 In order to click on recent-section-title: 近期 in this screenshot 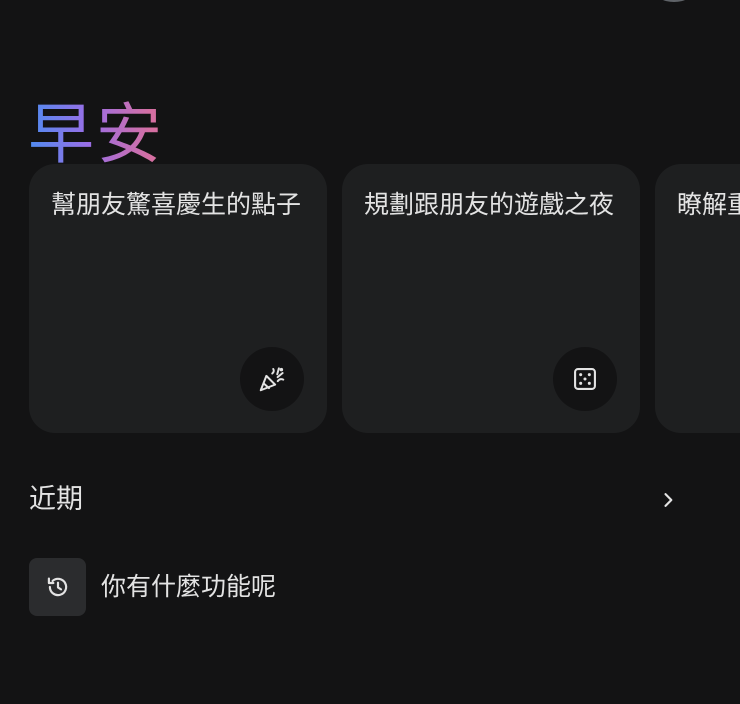, I will do `click(56, 499)`.